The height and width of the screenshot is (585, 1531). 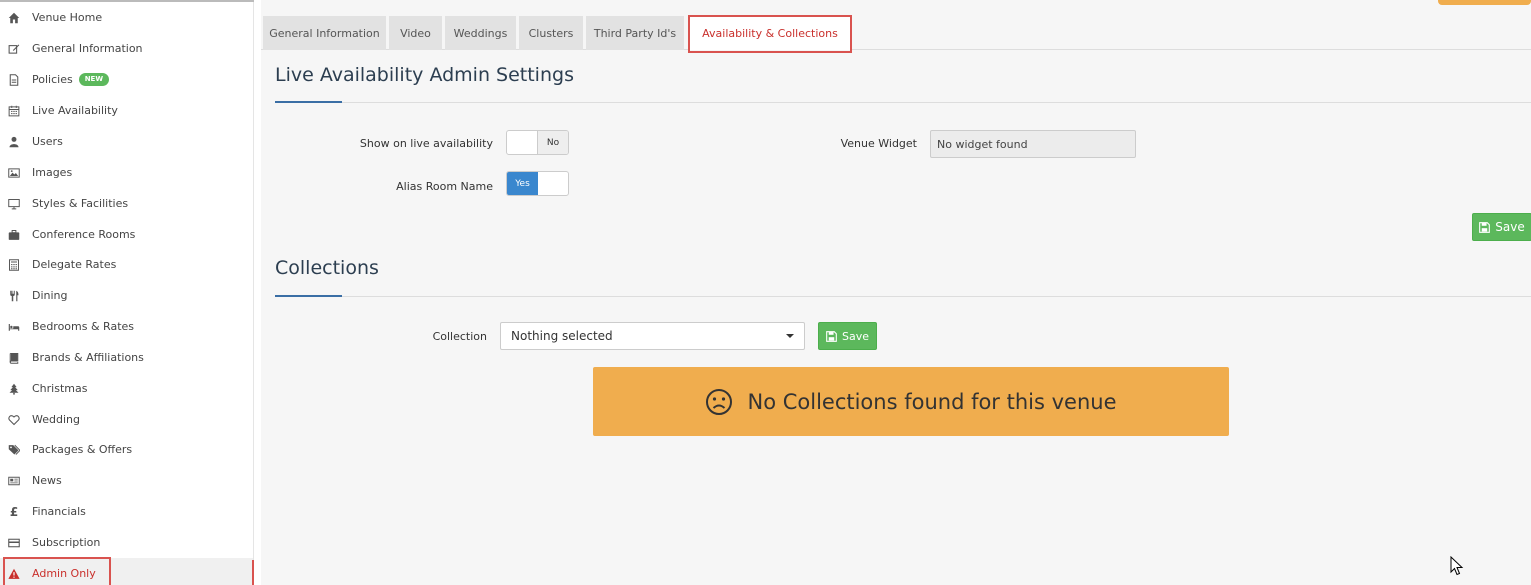 What do you see at coordinates (719, 401) in the screenshot?
I see `frown-icon` at bounding box center [719, 401].